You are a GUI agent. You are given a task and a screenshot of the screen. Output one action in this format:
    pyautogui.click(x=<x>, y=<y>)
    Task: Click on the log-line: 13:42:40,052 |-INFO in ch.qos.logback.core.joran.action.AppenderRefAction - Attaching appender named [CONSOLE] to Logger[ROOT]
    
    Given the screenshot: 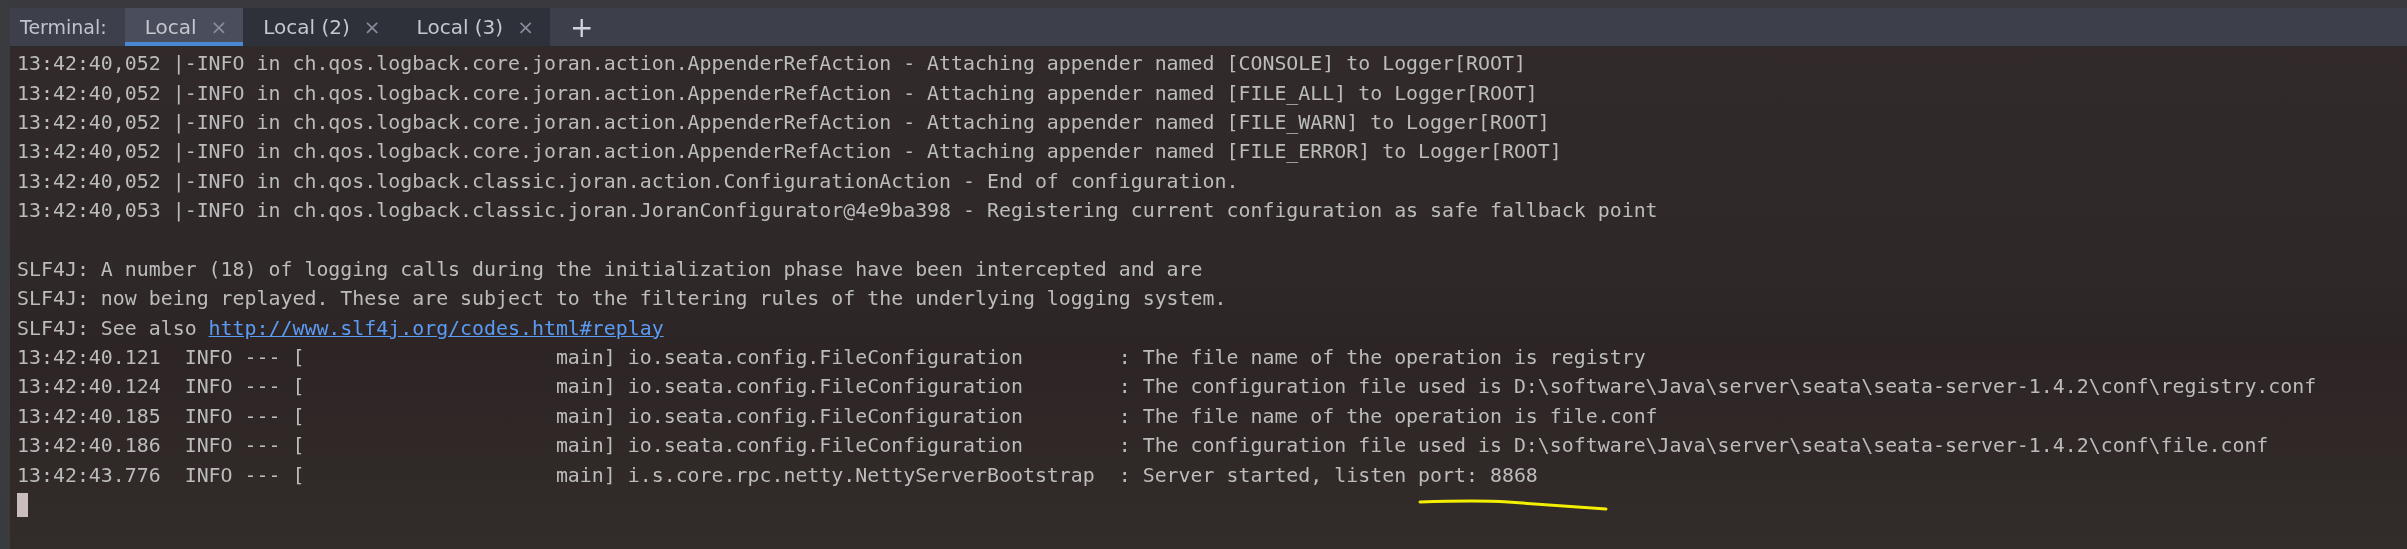 What is the action you would take?
    pyautogui.click(x=771, y=64)
    